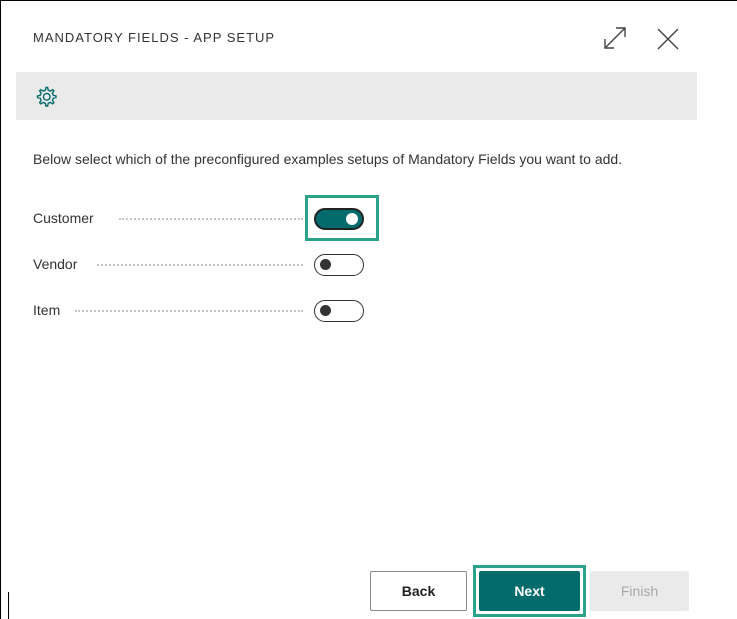  Describe the element at coordinates (154, 37) in the screenshot. I see `dialog-title: MANDATORY FIELDS - APP SETUP` at that location.